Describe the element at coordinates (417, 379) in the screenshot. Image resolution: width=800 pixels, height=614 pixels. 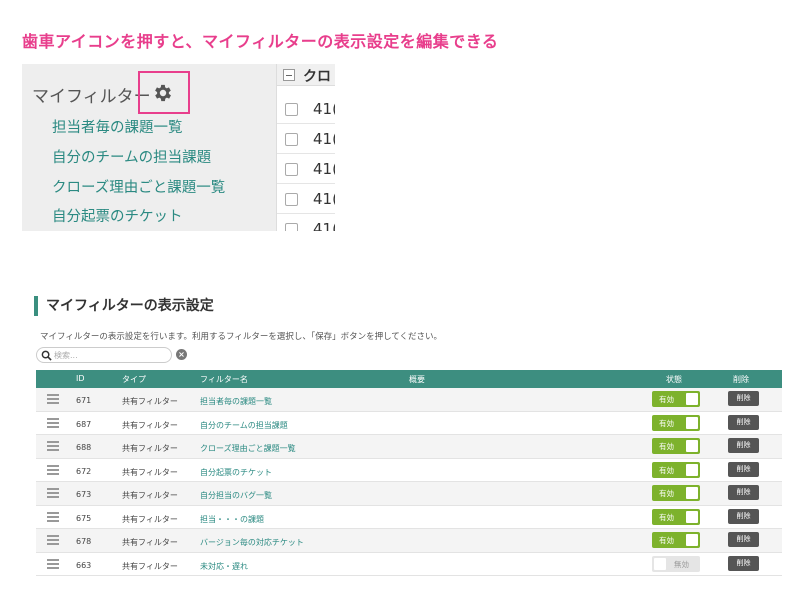
I see `column-header-summary: 概要` at that location.